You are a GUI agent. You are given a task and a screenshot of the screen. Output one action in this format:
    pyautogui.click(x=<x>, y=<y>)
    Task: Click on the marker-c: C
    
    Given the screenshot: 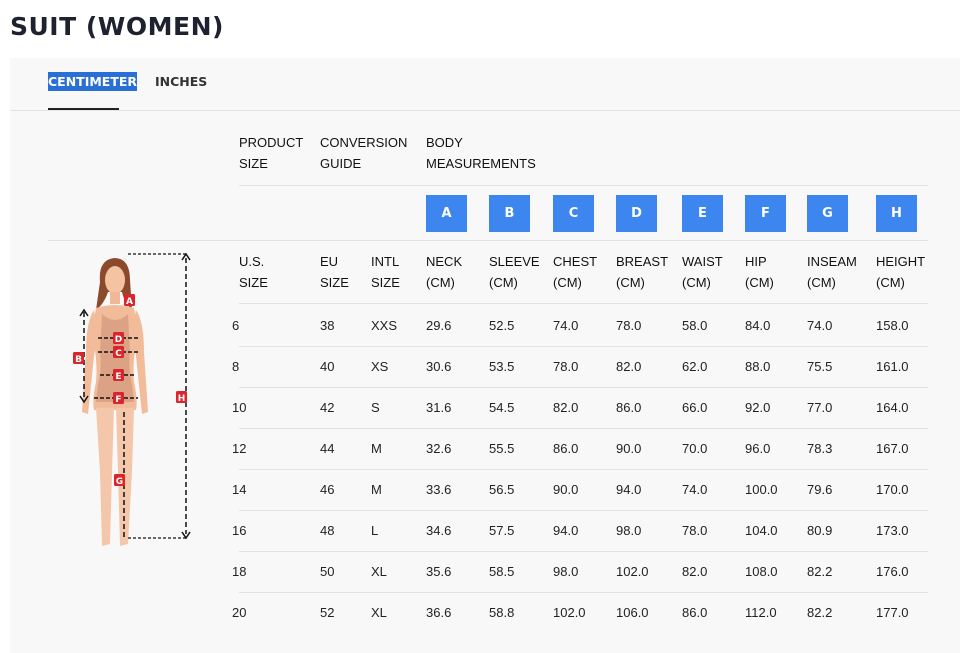 What is the action you would take?
    pyautogui.click(x=118, y=352)
    